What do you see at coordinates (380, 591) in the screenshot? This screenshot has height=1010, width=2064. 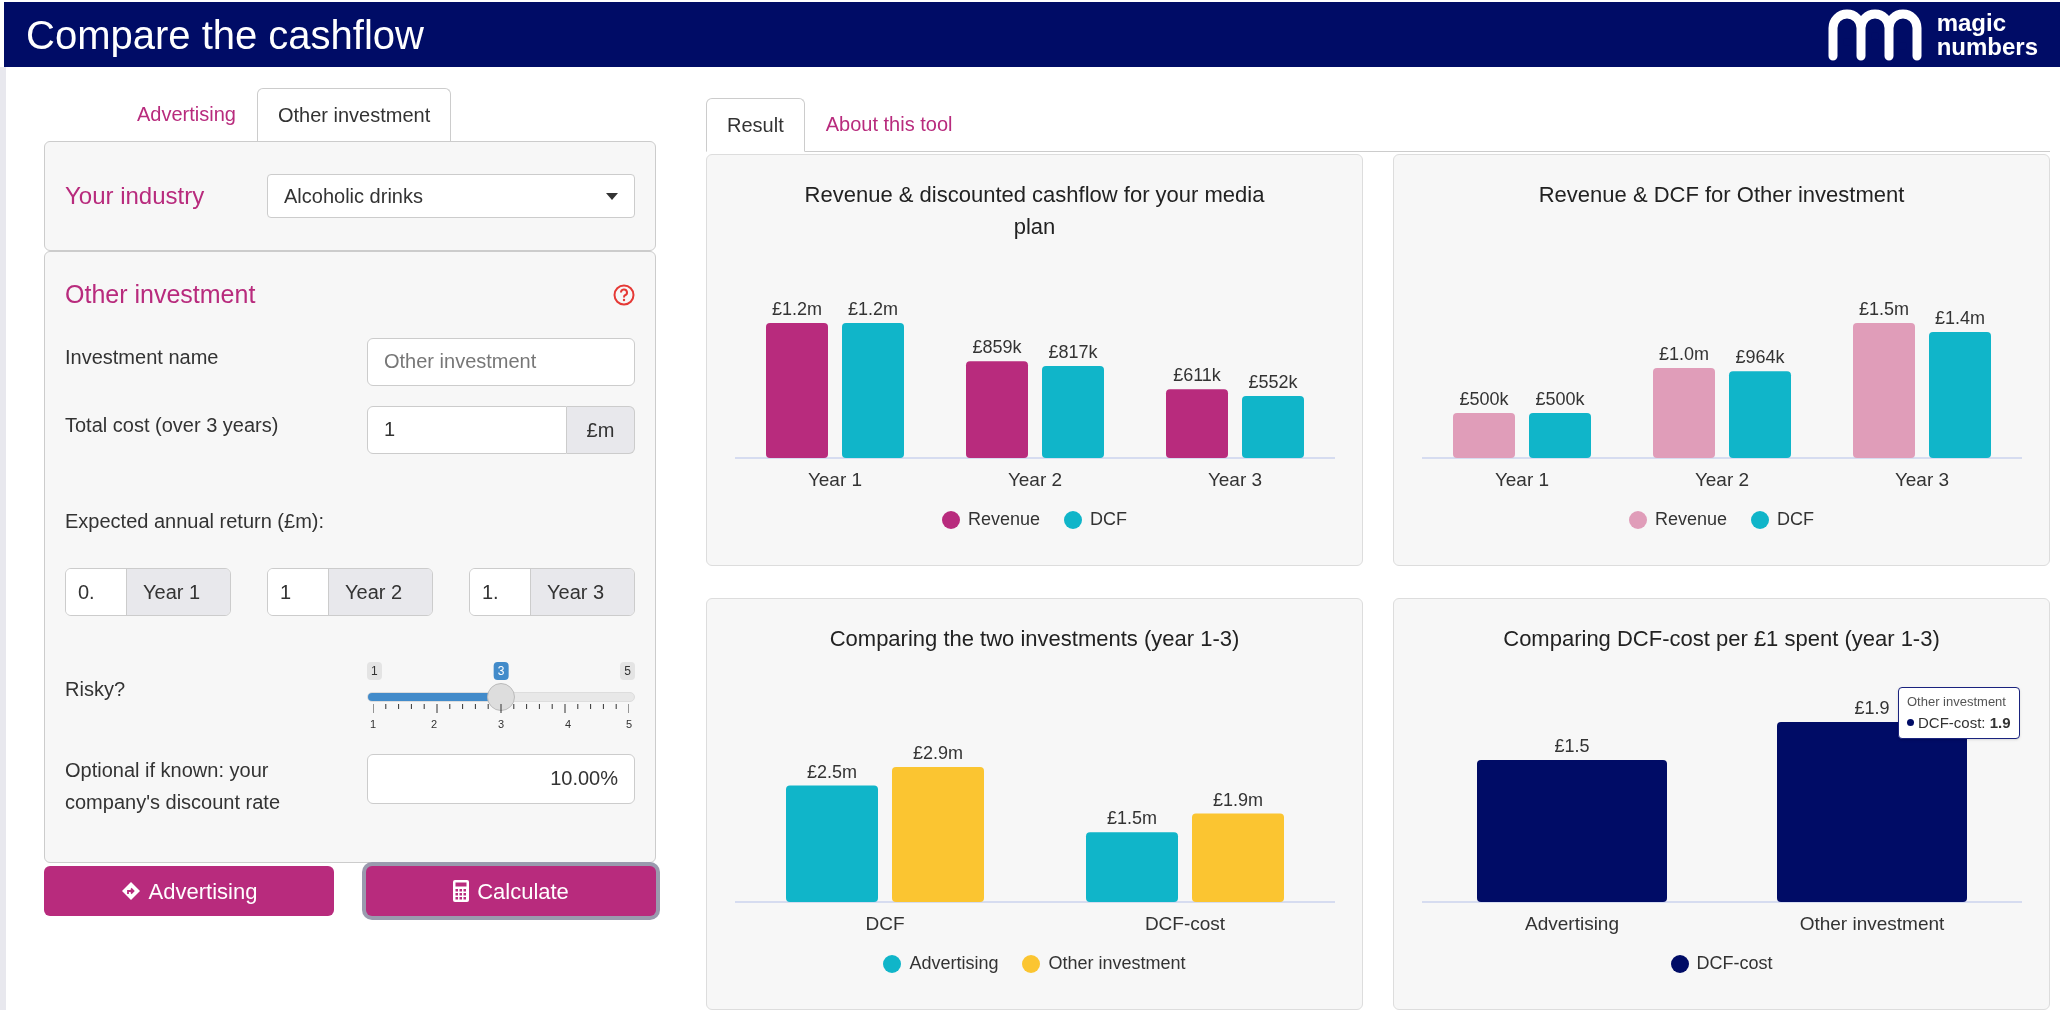 I see `year-addon: Year 2` at bounding box center [380, 591].